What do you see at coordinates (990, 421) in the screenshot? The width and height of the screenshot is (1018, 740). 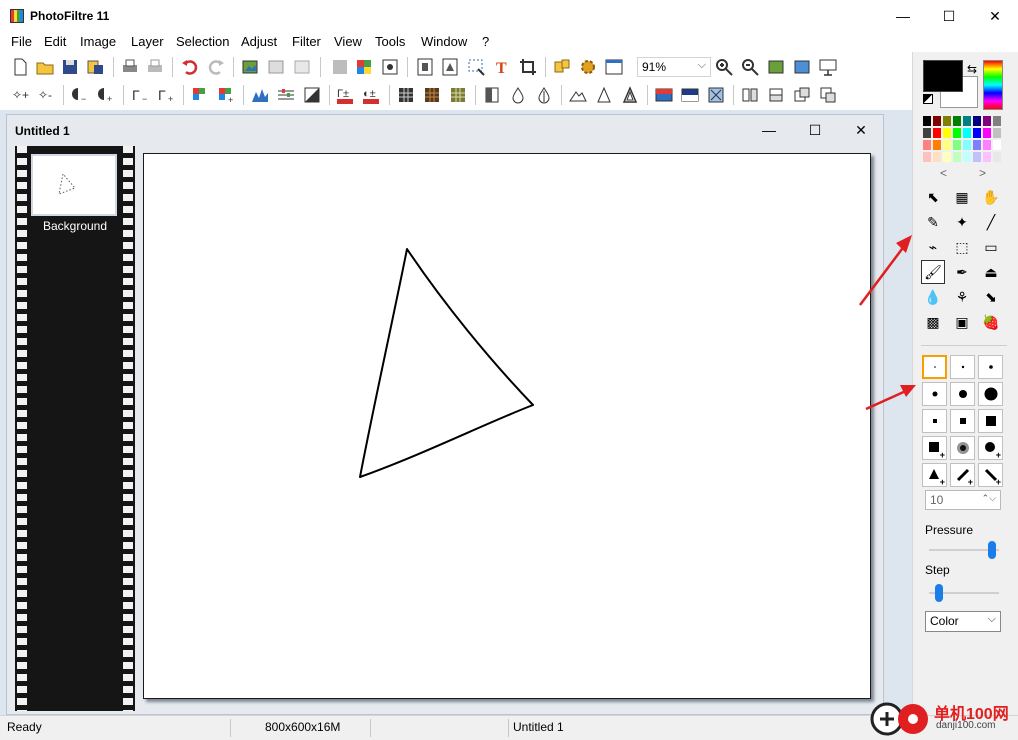 I see `brush-square-large` at bounding box center [990, 421].